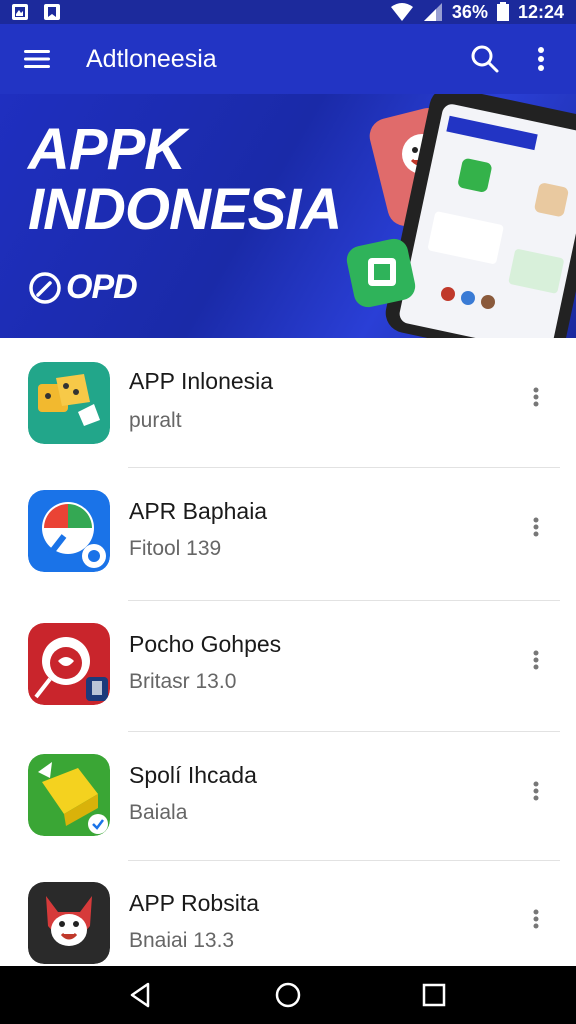 The width and height of the screenshot is (576, 1024). I want to click on green-app-icon, so click(381, 273).